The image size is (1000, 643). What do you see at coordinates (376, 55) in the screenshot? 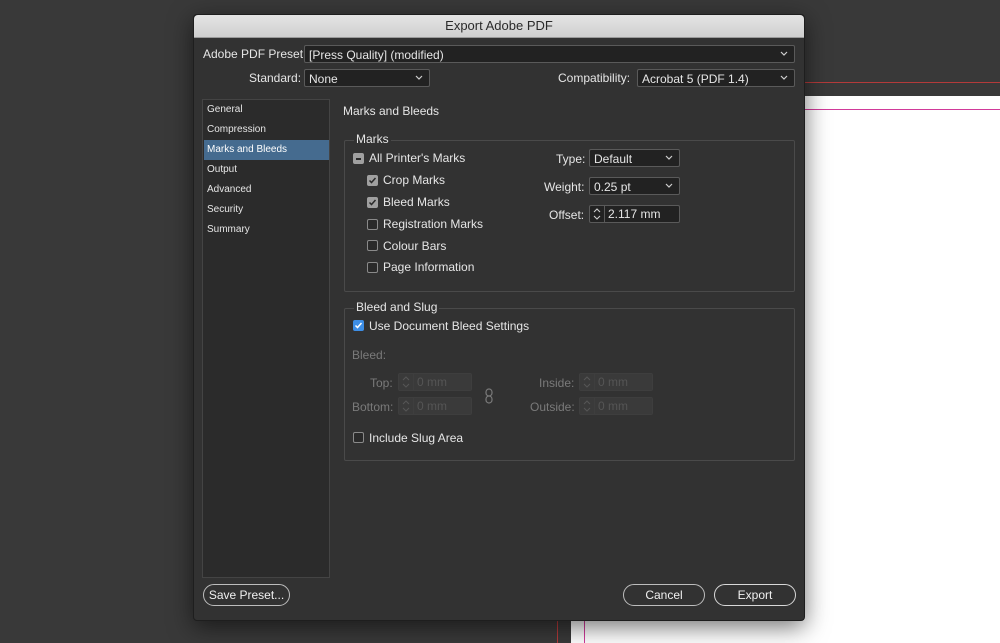
I see `preset-value: [Press Quality] (modified)` at bounding box center [376, 55].